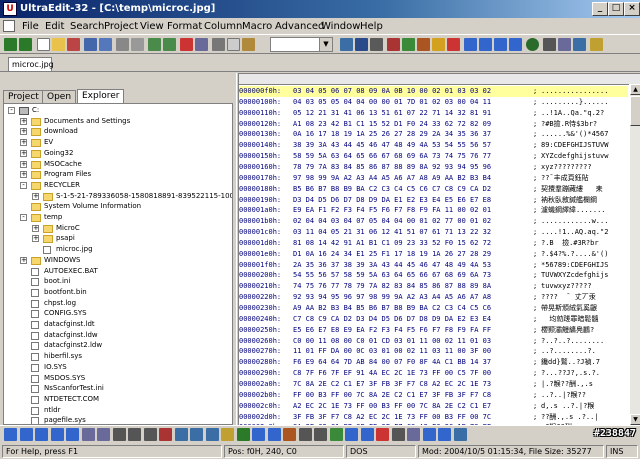 This screenshot has width=640, height=459. Describe the element at coordinates (485, 44) in the screenshot. I see `tile-vertical-icon` at that location.